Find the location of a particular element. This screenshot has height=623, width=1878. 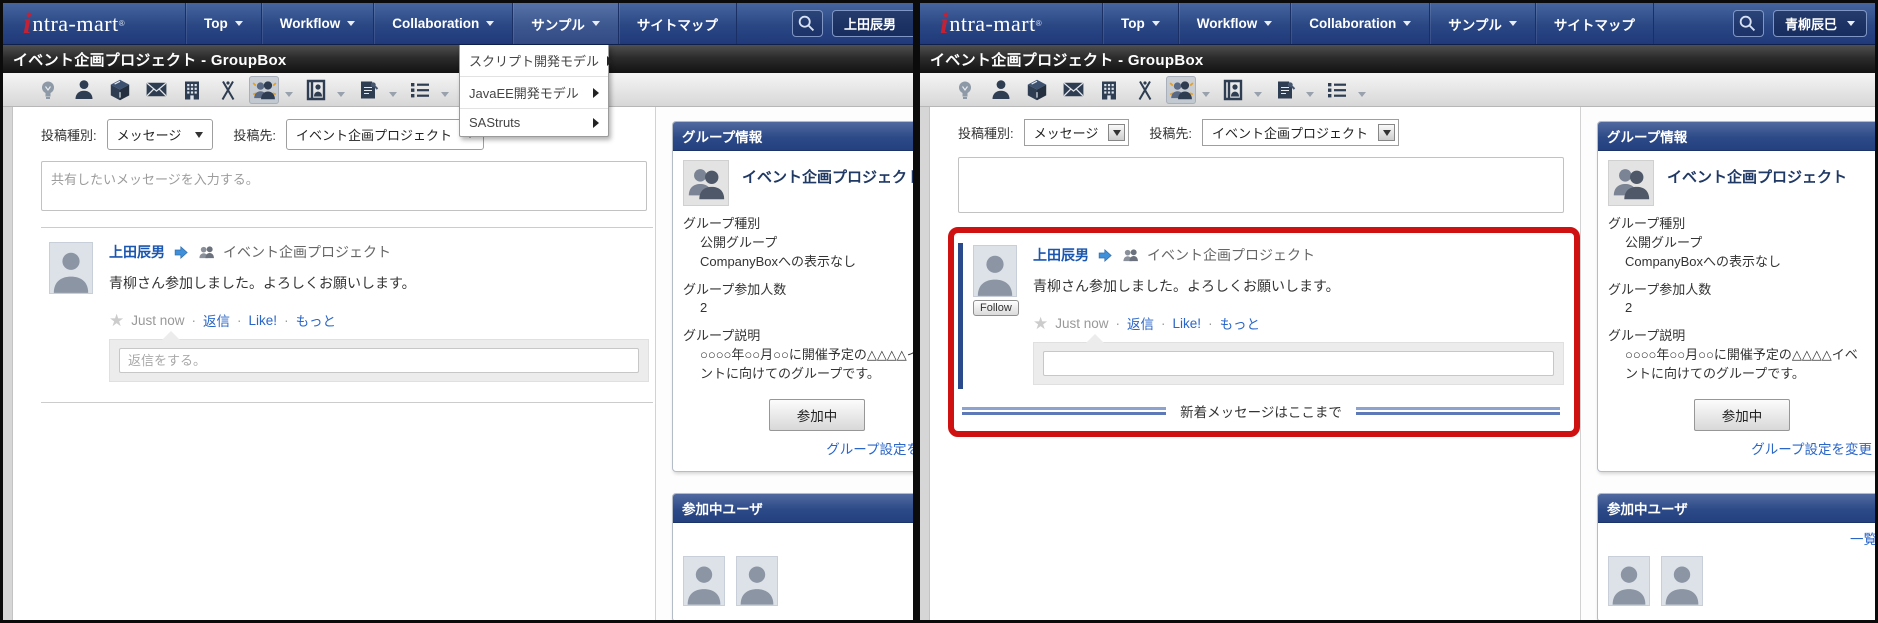

user-menu: 上田辰男 is located at coordinates (872, 23).